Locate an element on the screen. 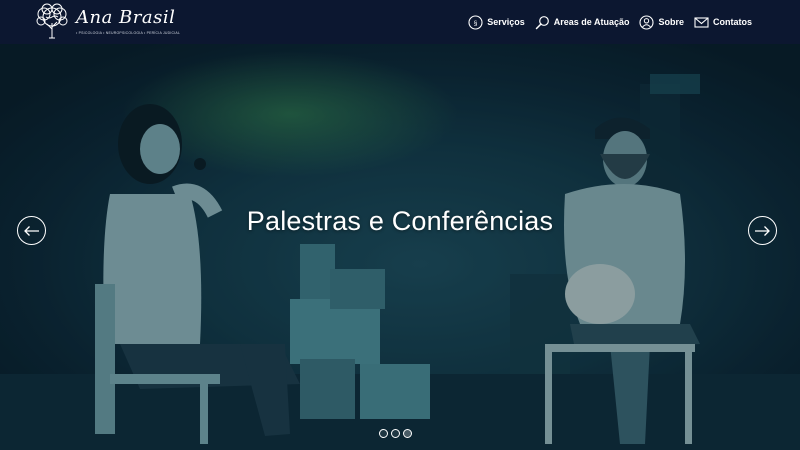 This screenshot has height=450, width=800. arrow-left-icon is located at coordinates (31, 230).